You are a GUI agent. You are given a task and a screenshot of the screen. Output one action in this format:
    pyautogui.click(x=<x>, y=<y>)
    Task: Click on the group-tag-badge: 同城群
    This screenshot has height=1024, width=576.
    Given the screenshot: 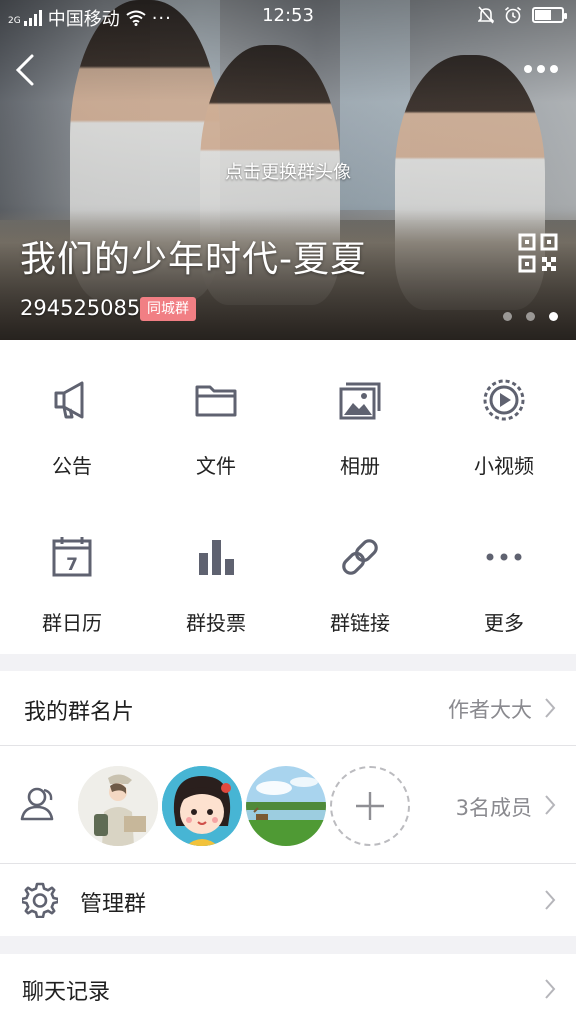 What is the action you would take?
    pyautogui.click(x=168, y=309)
    